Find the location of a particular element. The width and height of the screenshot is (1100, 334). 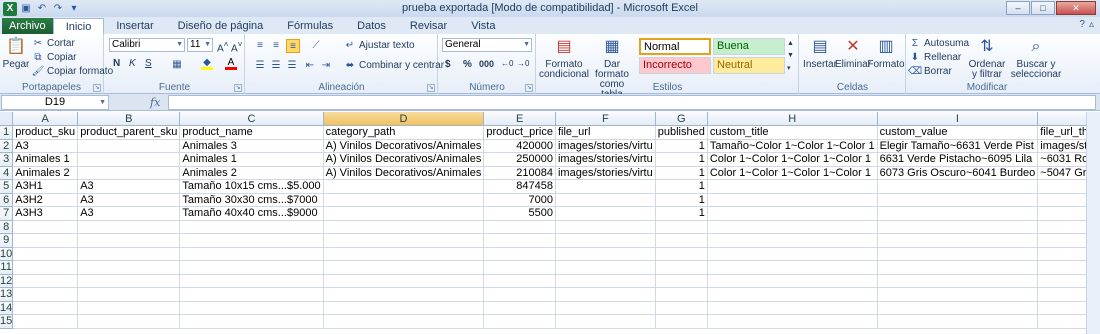

cell-g15 is located at coordinates (681, 321).